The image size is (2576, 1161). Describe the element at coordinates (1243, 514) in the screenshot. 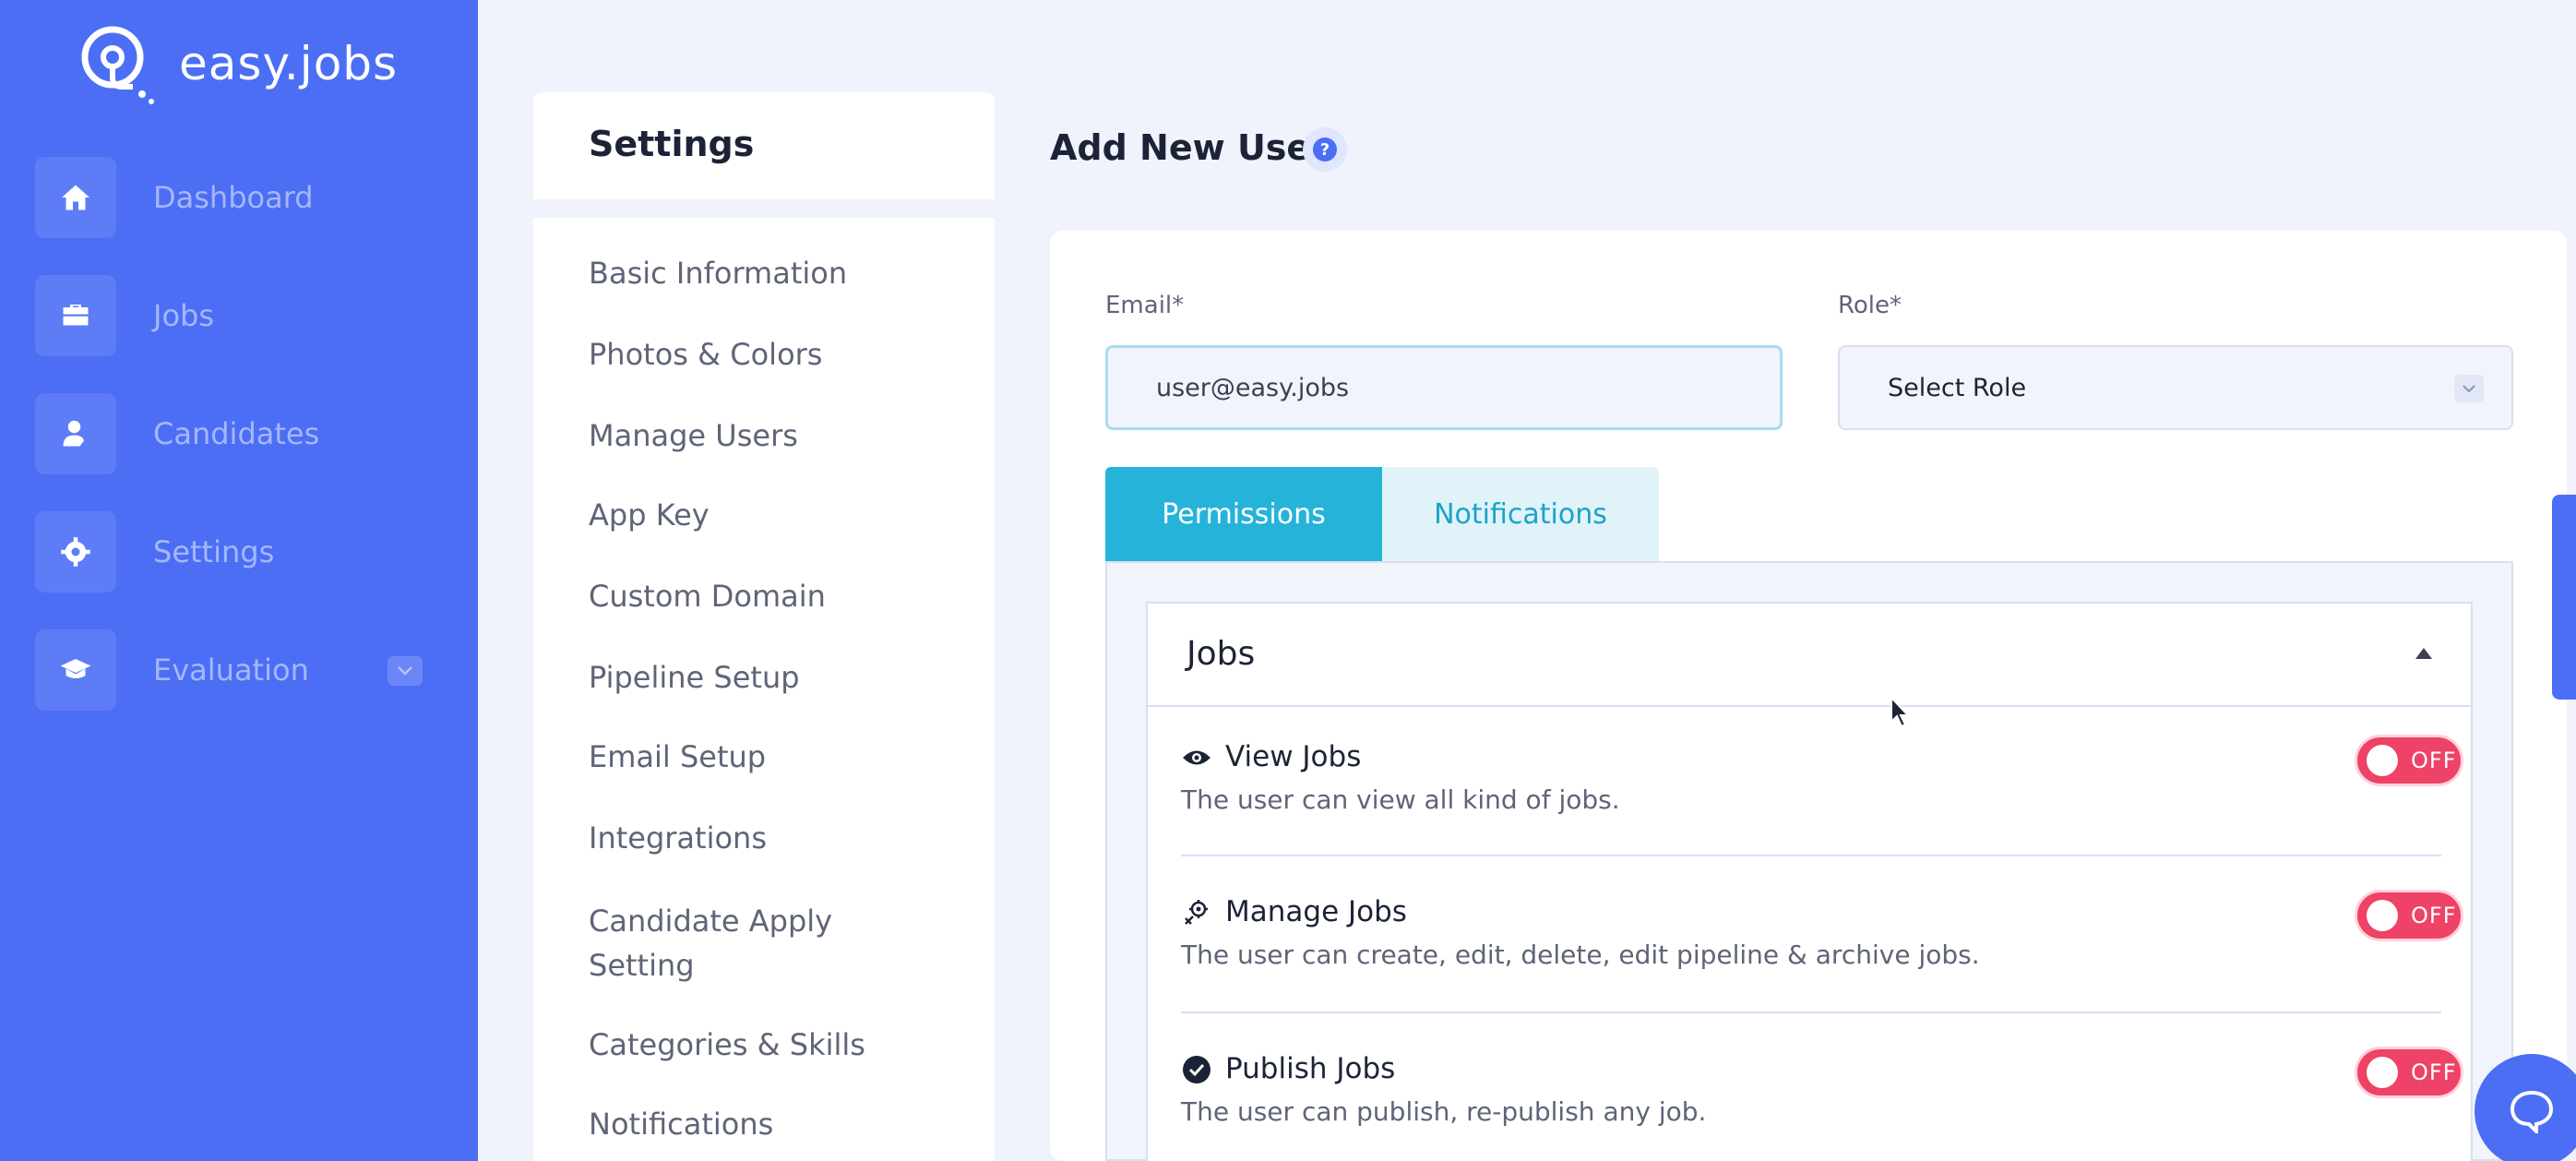

I see `tab-permissions: Permissions` at that location.